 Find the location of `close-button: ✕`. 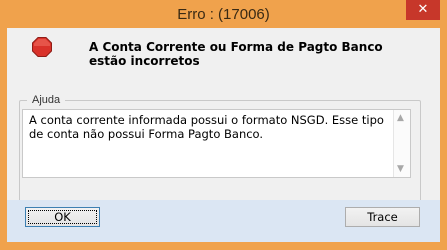

close-button: ✕ is located at coordinates (423, 10).